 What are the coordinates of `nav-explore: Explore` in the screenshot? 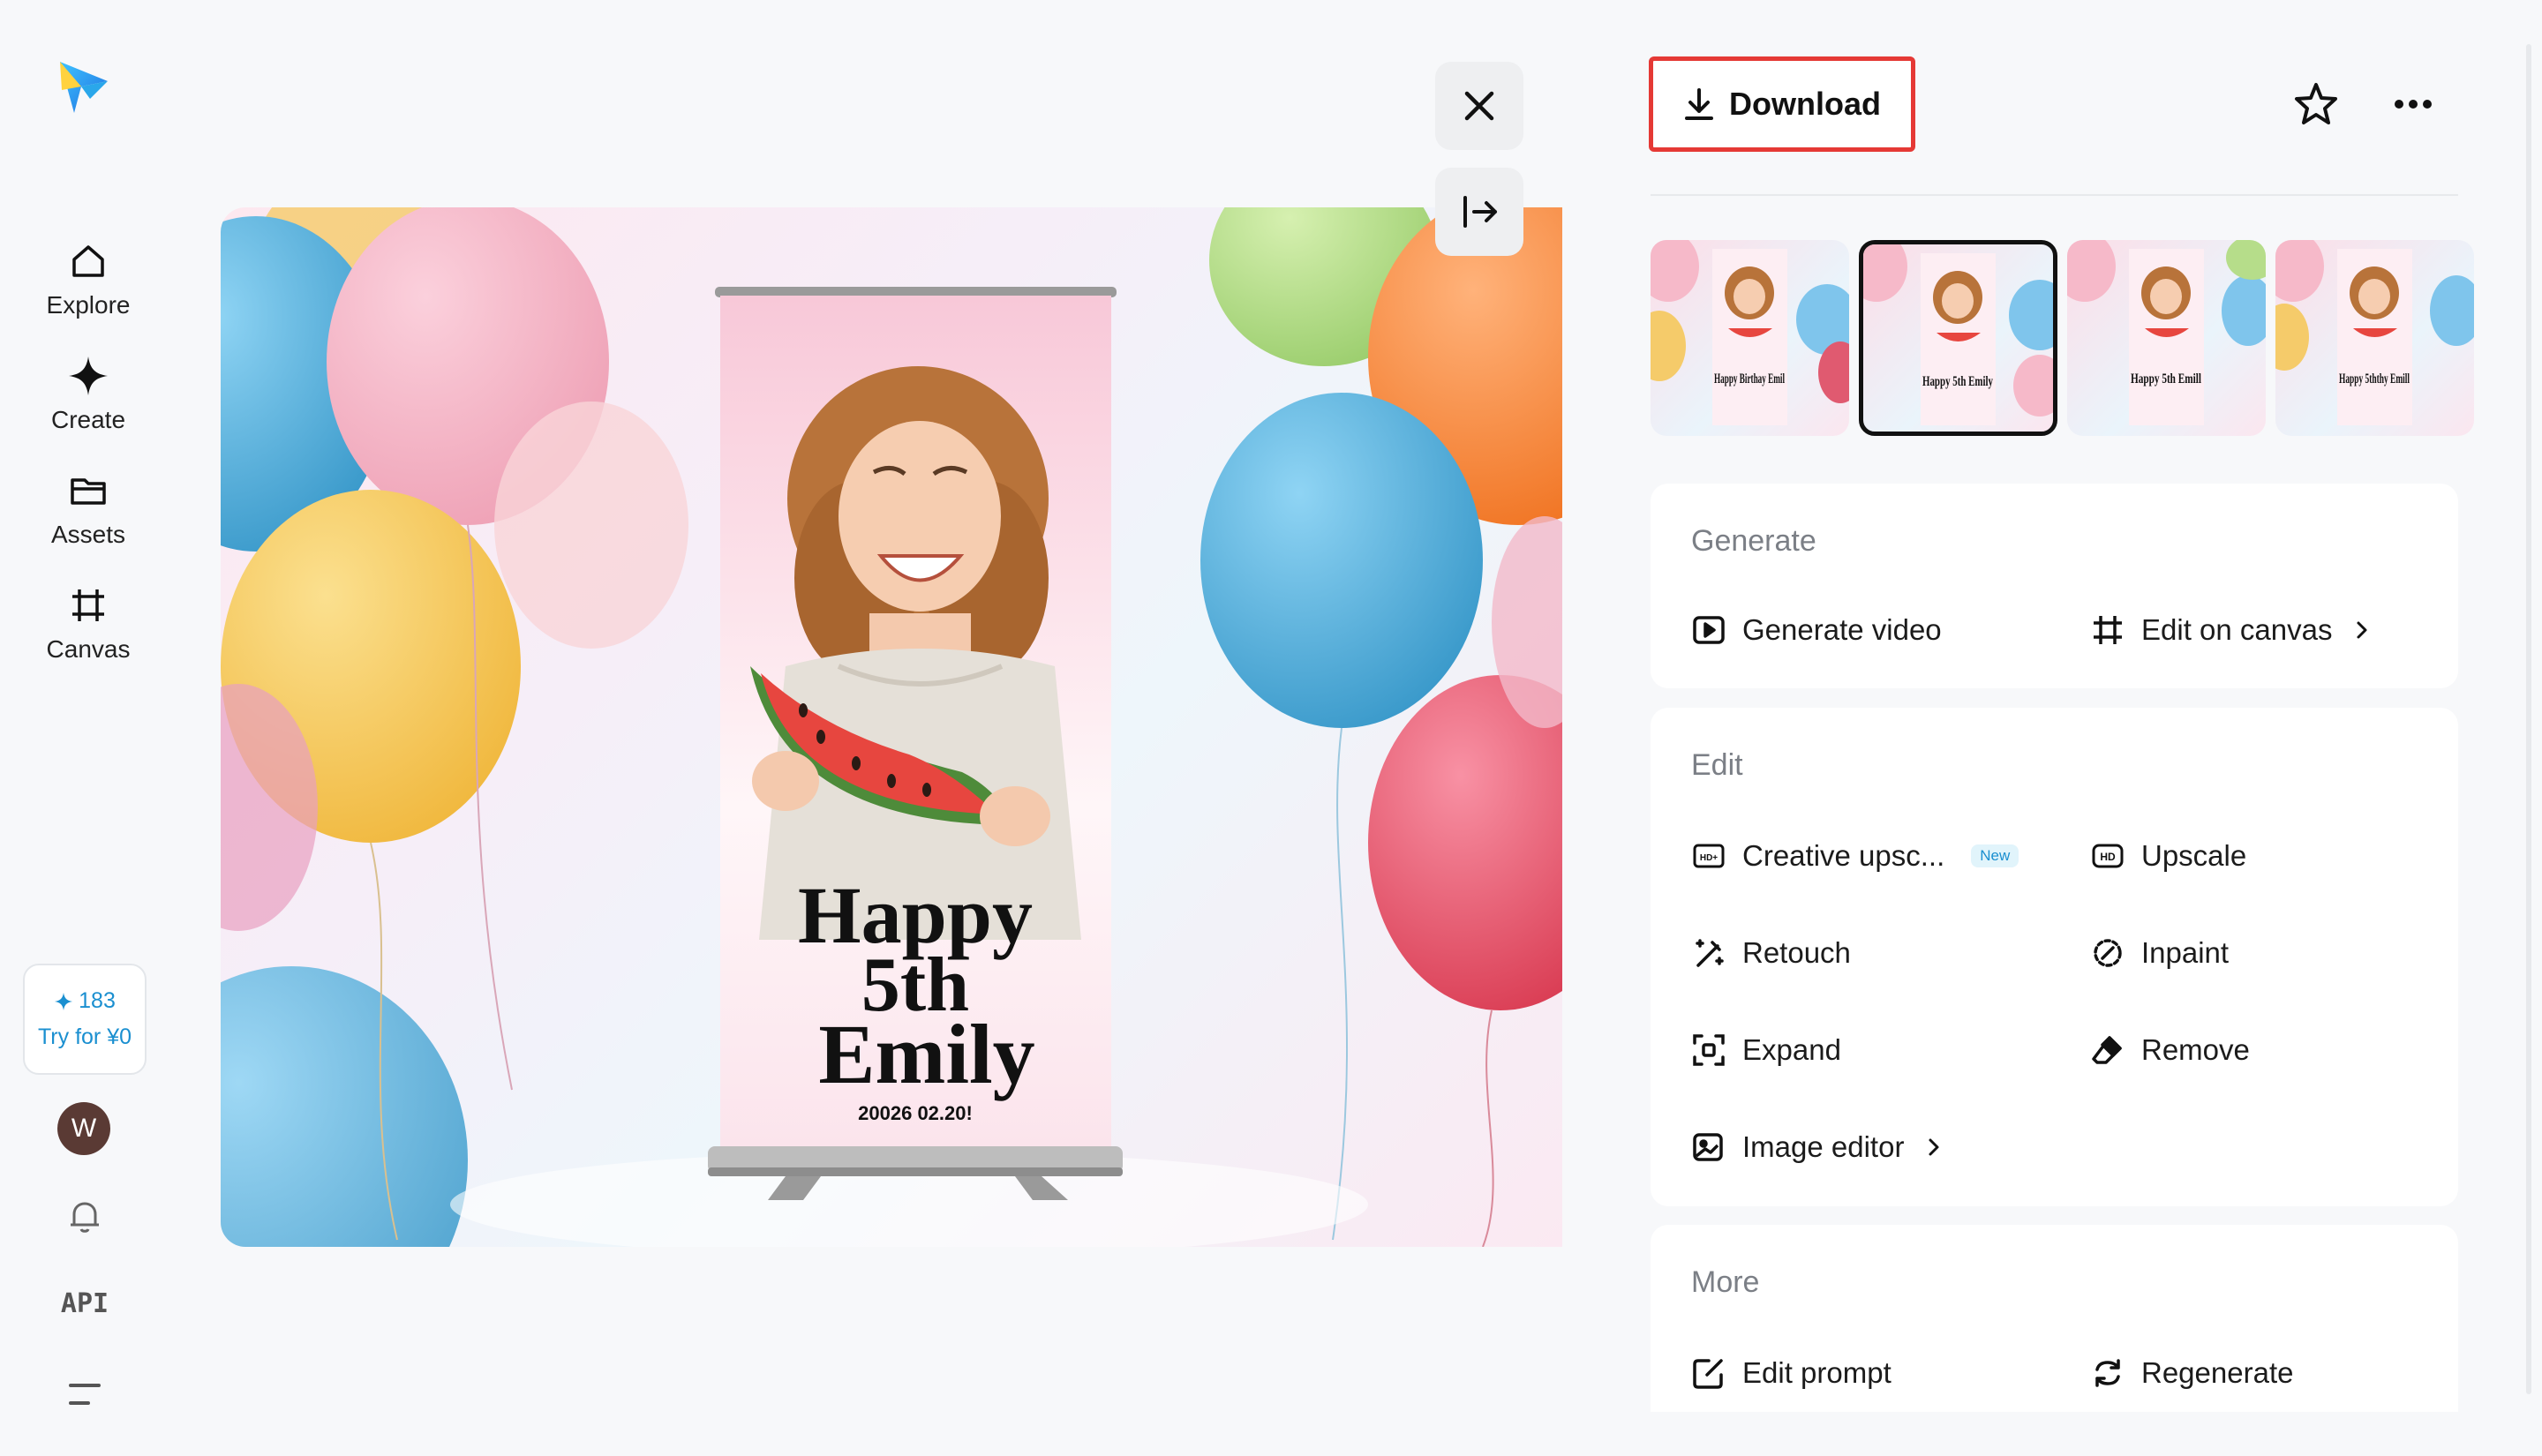 It's located at (89, 289).